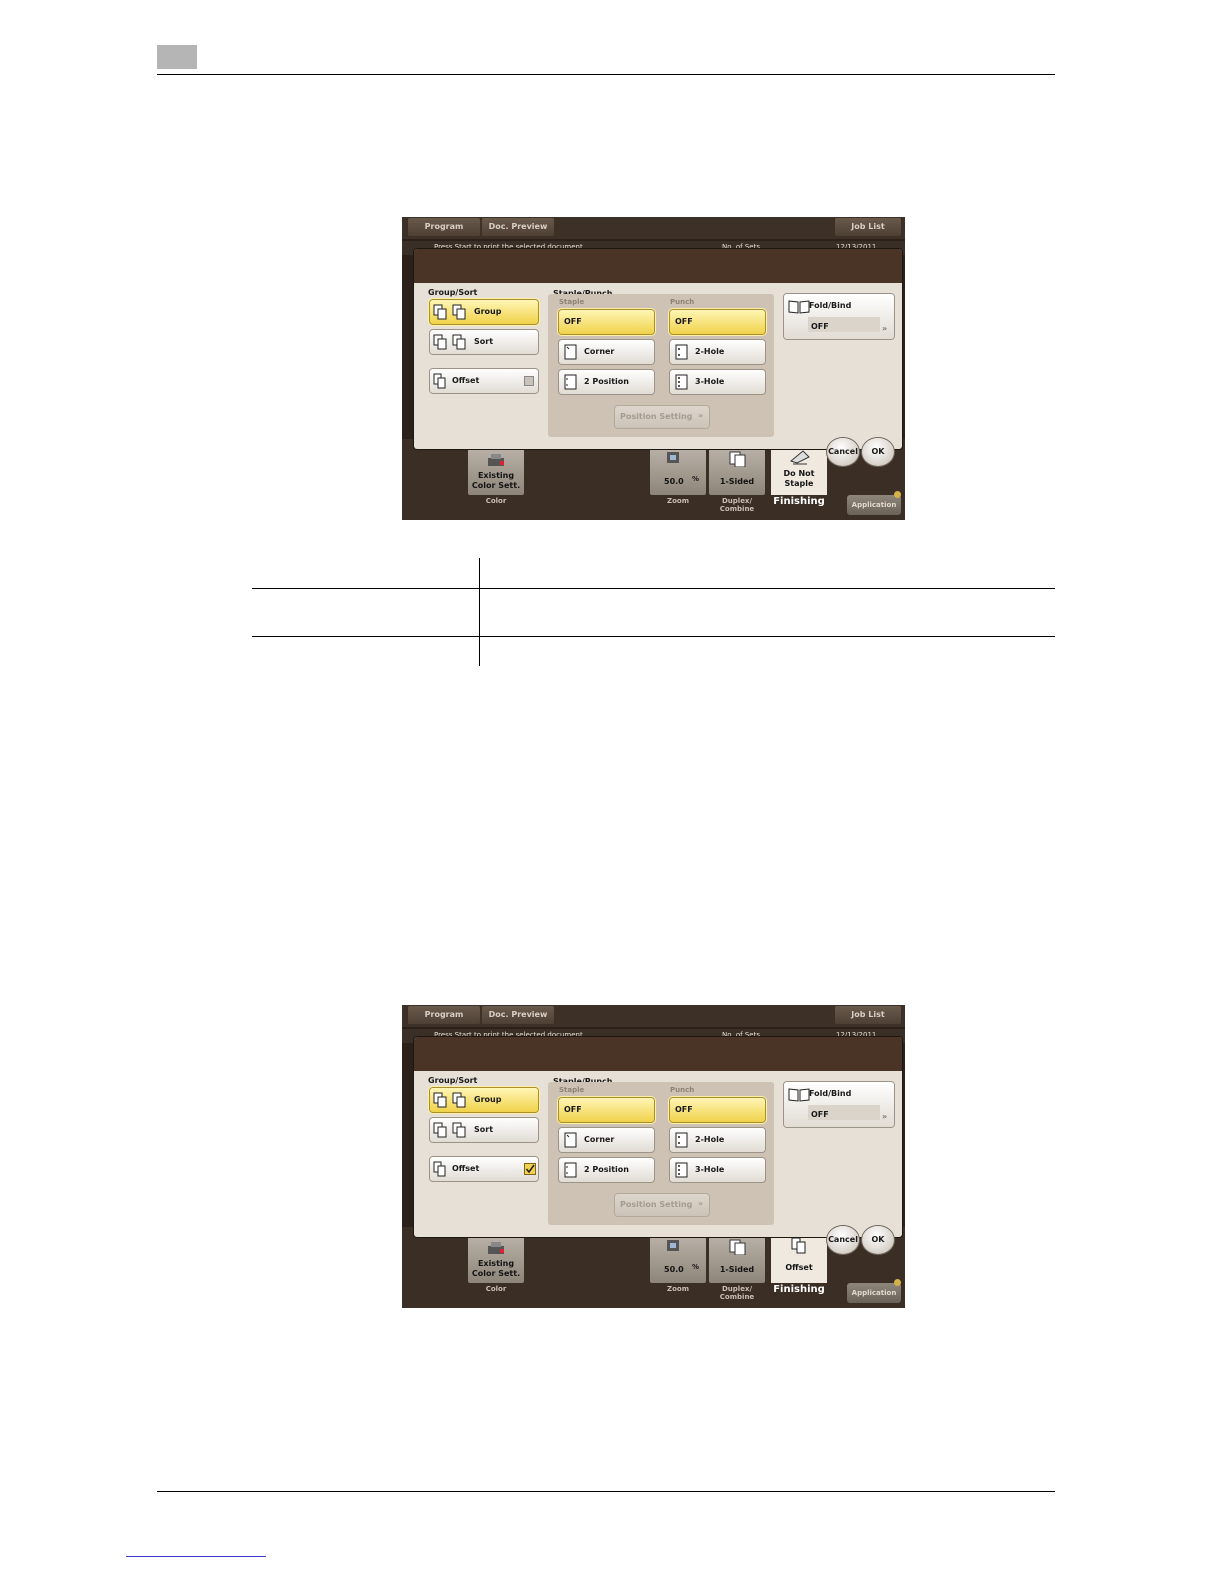 The height and width of the screenshot is (1584, 1224). I want to click on punch-3hole-icon, so click(681, 382).